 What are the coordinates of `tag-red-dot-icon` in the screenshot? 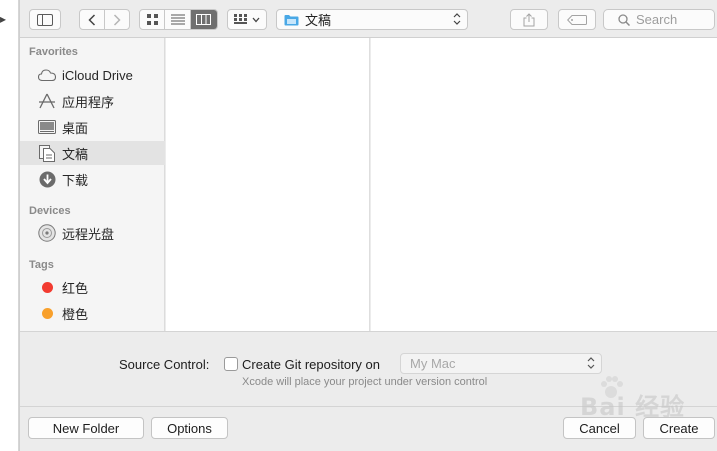 It's located at (47, 287).